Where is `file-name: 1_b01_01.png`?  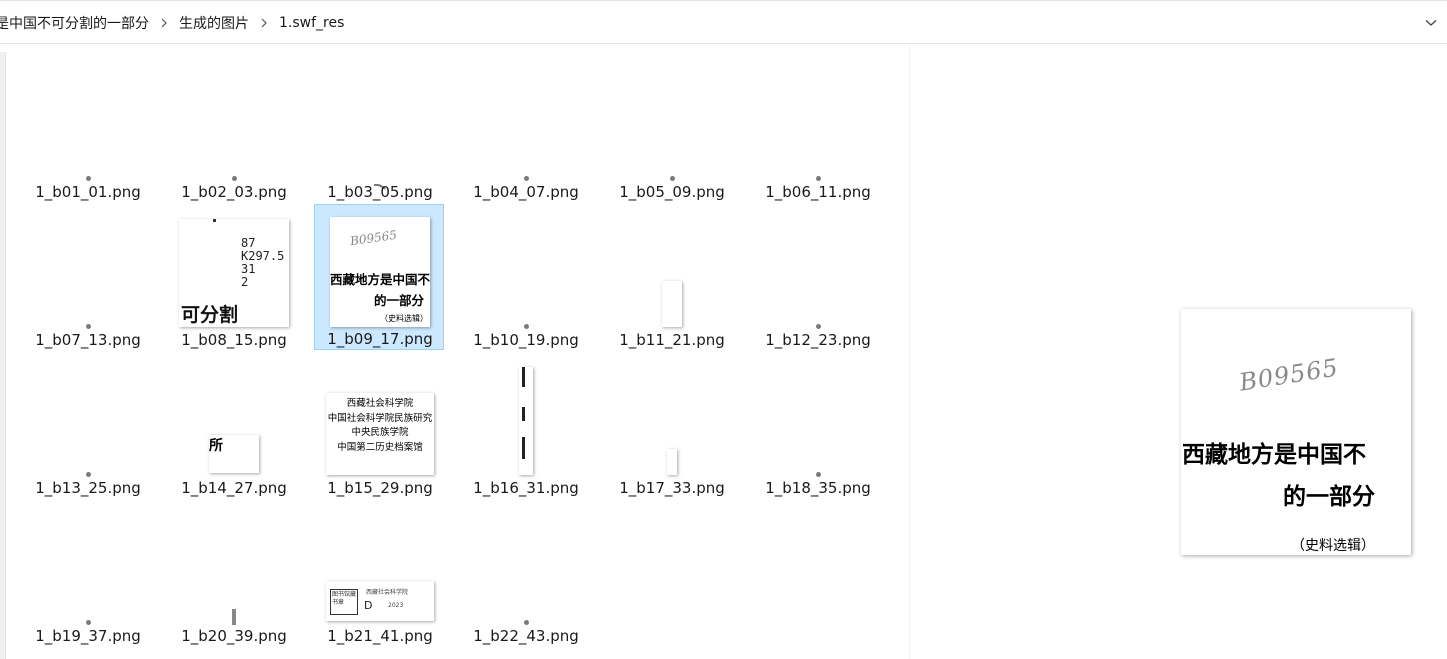 file-name: 1_b01_01.png is located at coordinates (88, 192).